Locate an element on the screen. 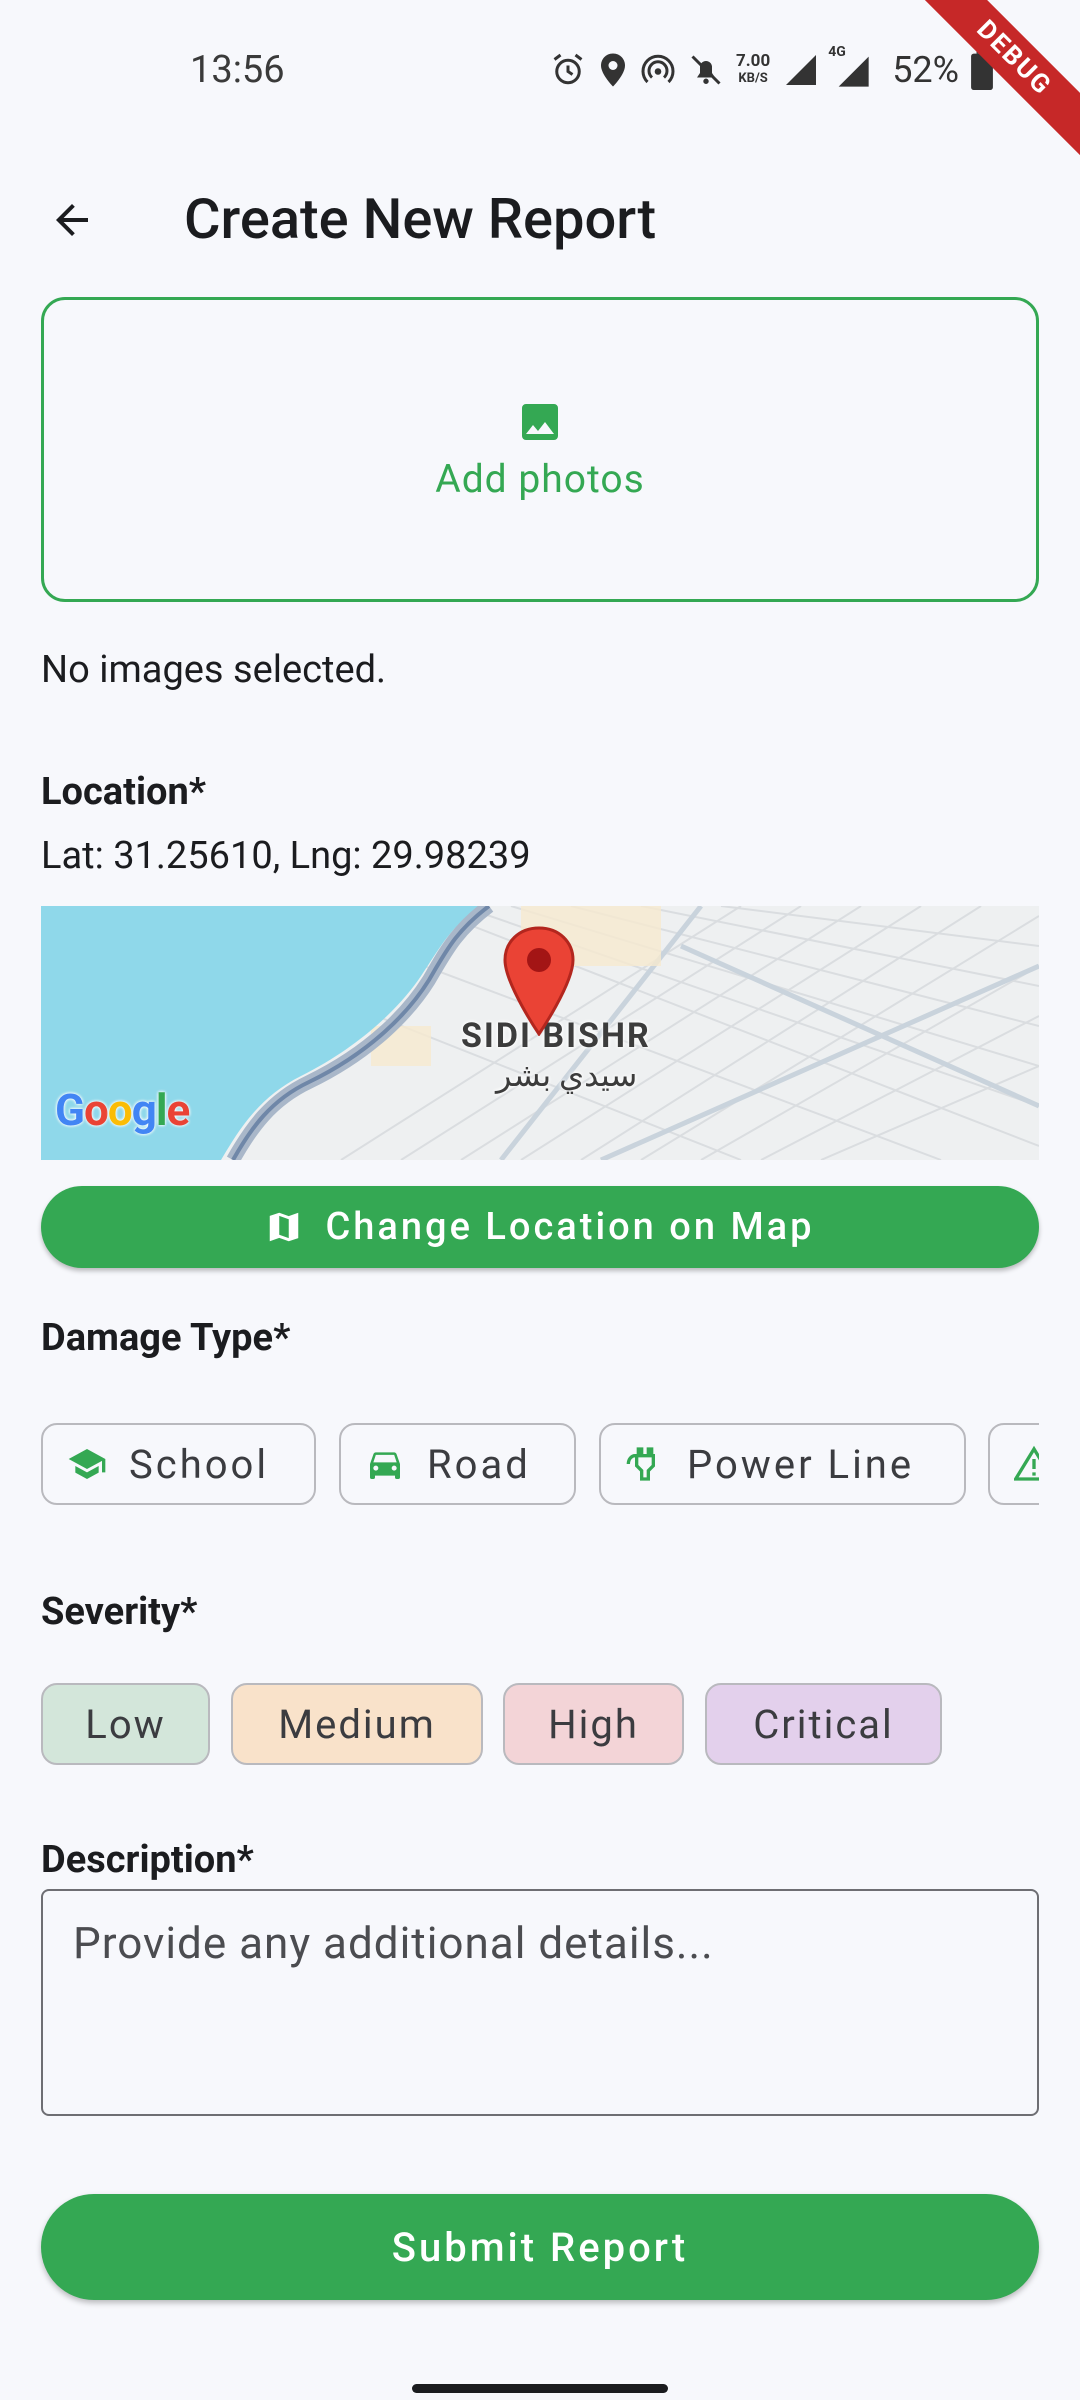 The image size is (1080, 2400). location-icon is located at coordinates (613, 70).